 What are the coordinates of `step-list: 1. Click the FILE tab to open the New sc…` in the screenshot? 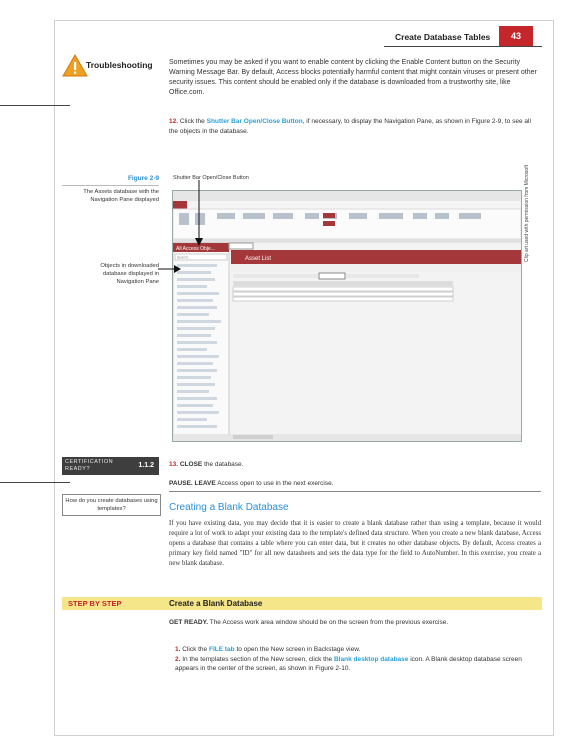 It's located at (358, 659).